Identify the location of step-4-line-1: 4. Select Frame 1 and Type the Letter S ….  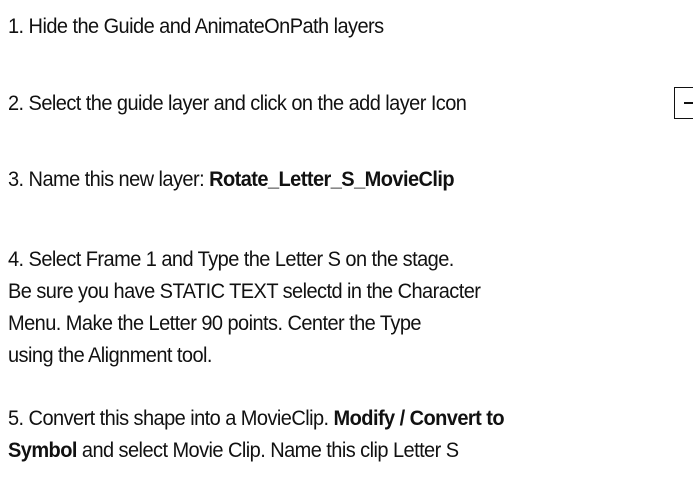
(231, 259).